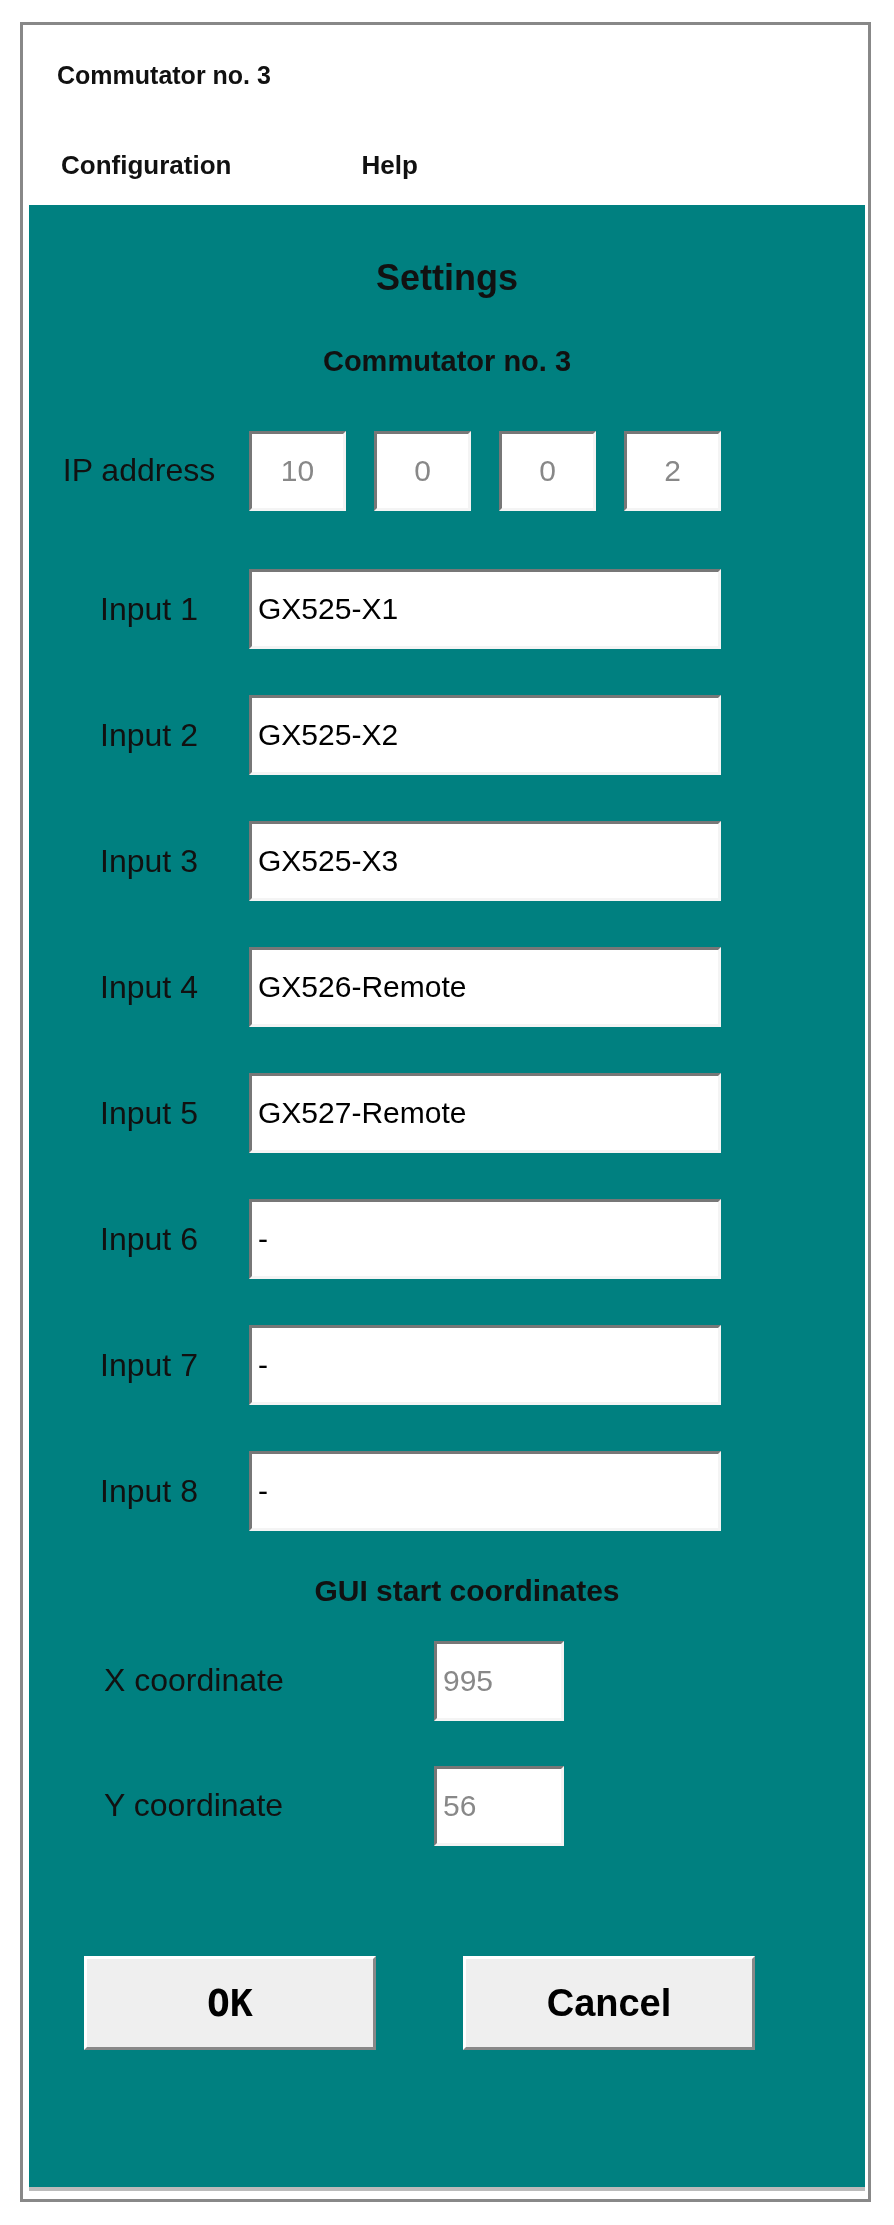  I want to click on settings-heading: Settings, so click(447, 278).